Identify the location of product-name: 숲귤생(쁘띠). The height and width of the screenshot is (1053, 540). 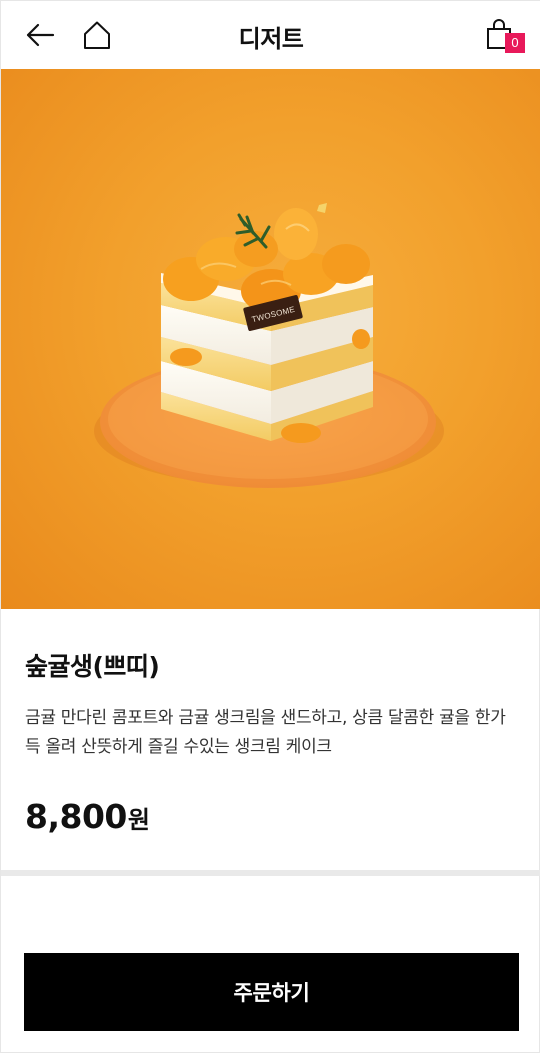
(92, 666).